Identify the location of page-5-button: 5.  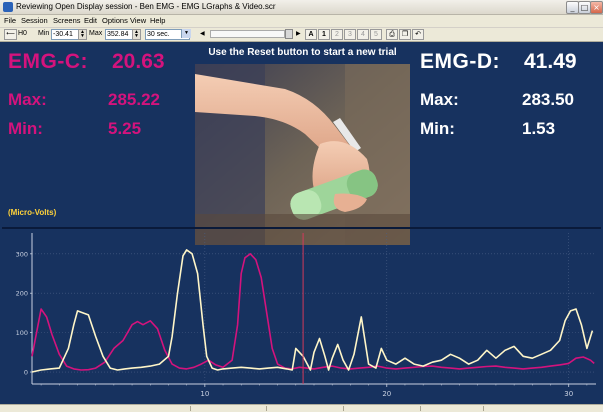
(376, 34).